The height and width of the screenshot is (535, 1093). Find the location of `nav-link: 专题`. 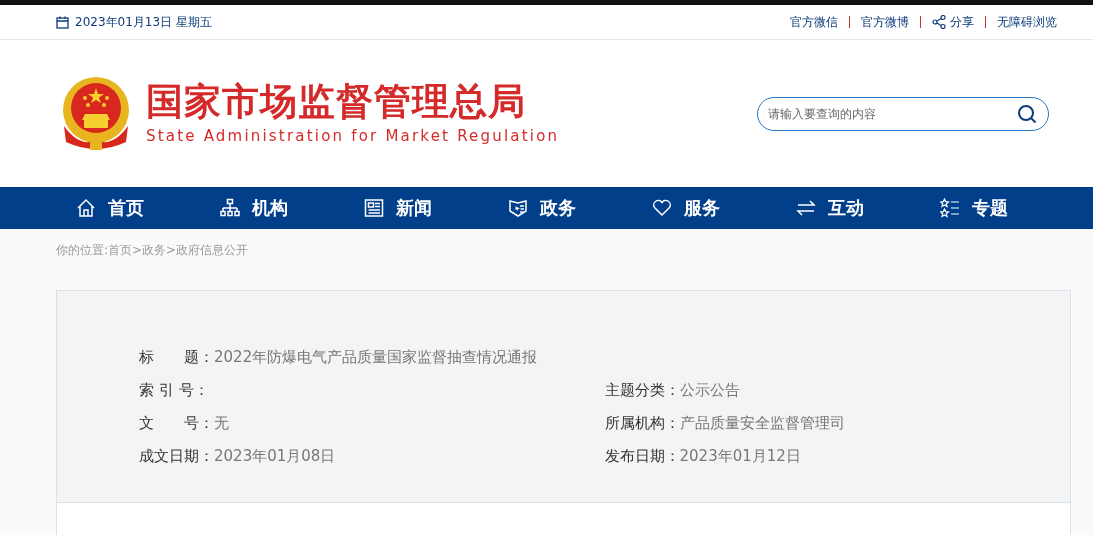

nav-link: 专题 is located at coordinates (990, 208).